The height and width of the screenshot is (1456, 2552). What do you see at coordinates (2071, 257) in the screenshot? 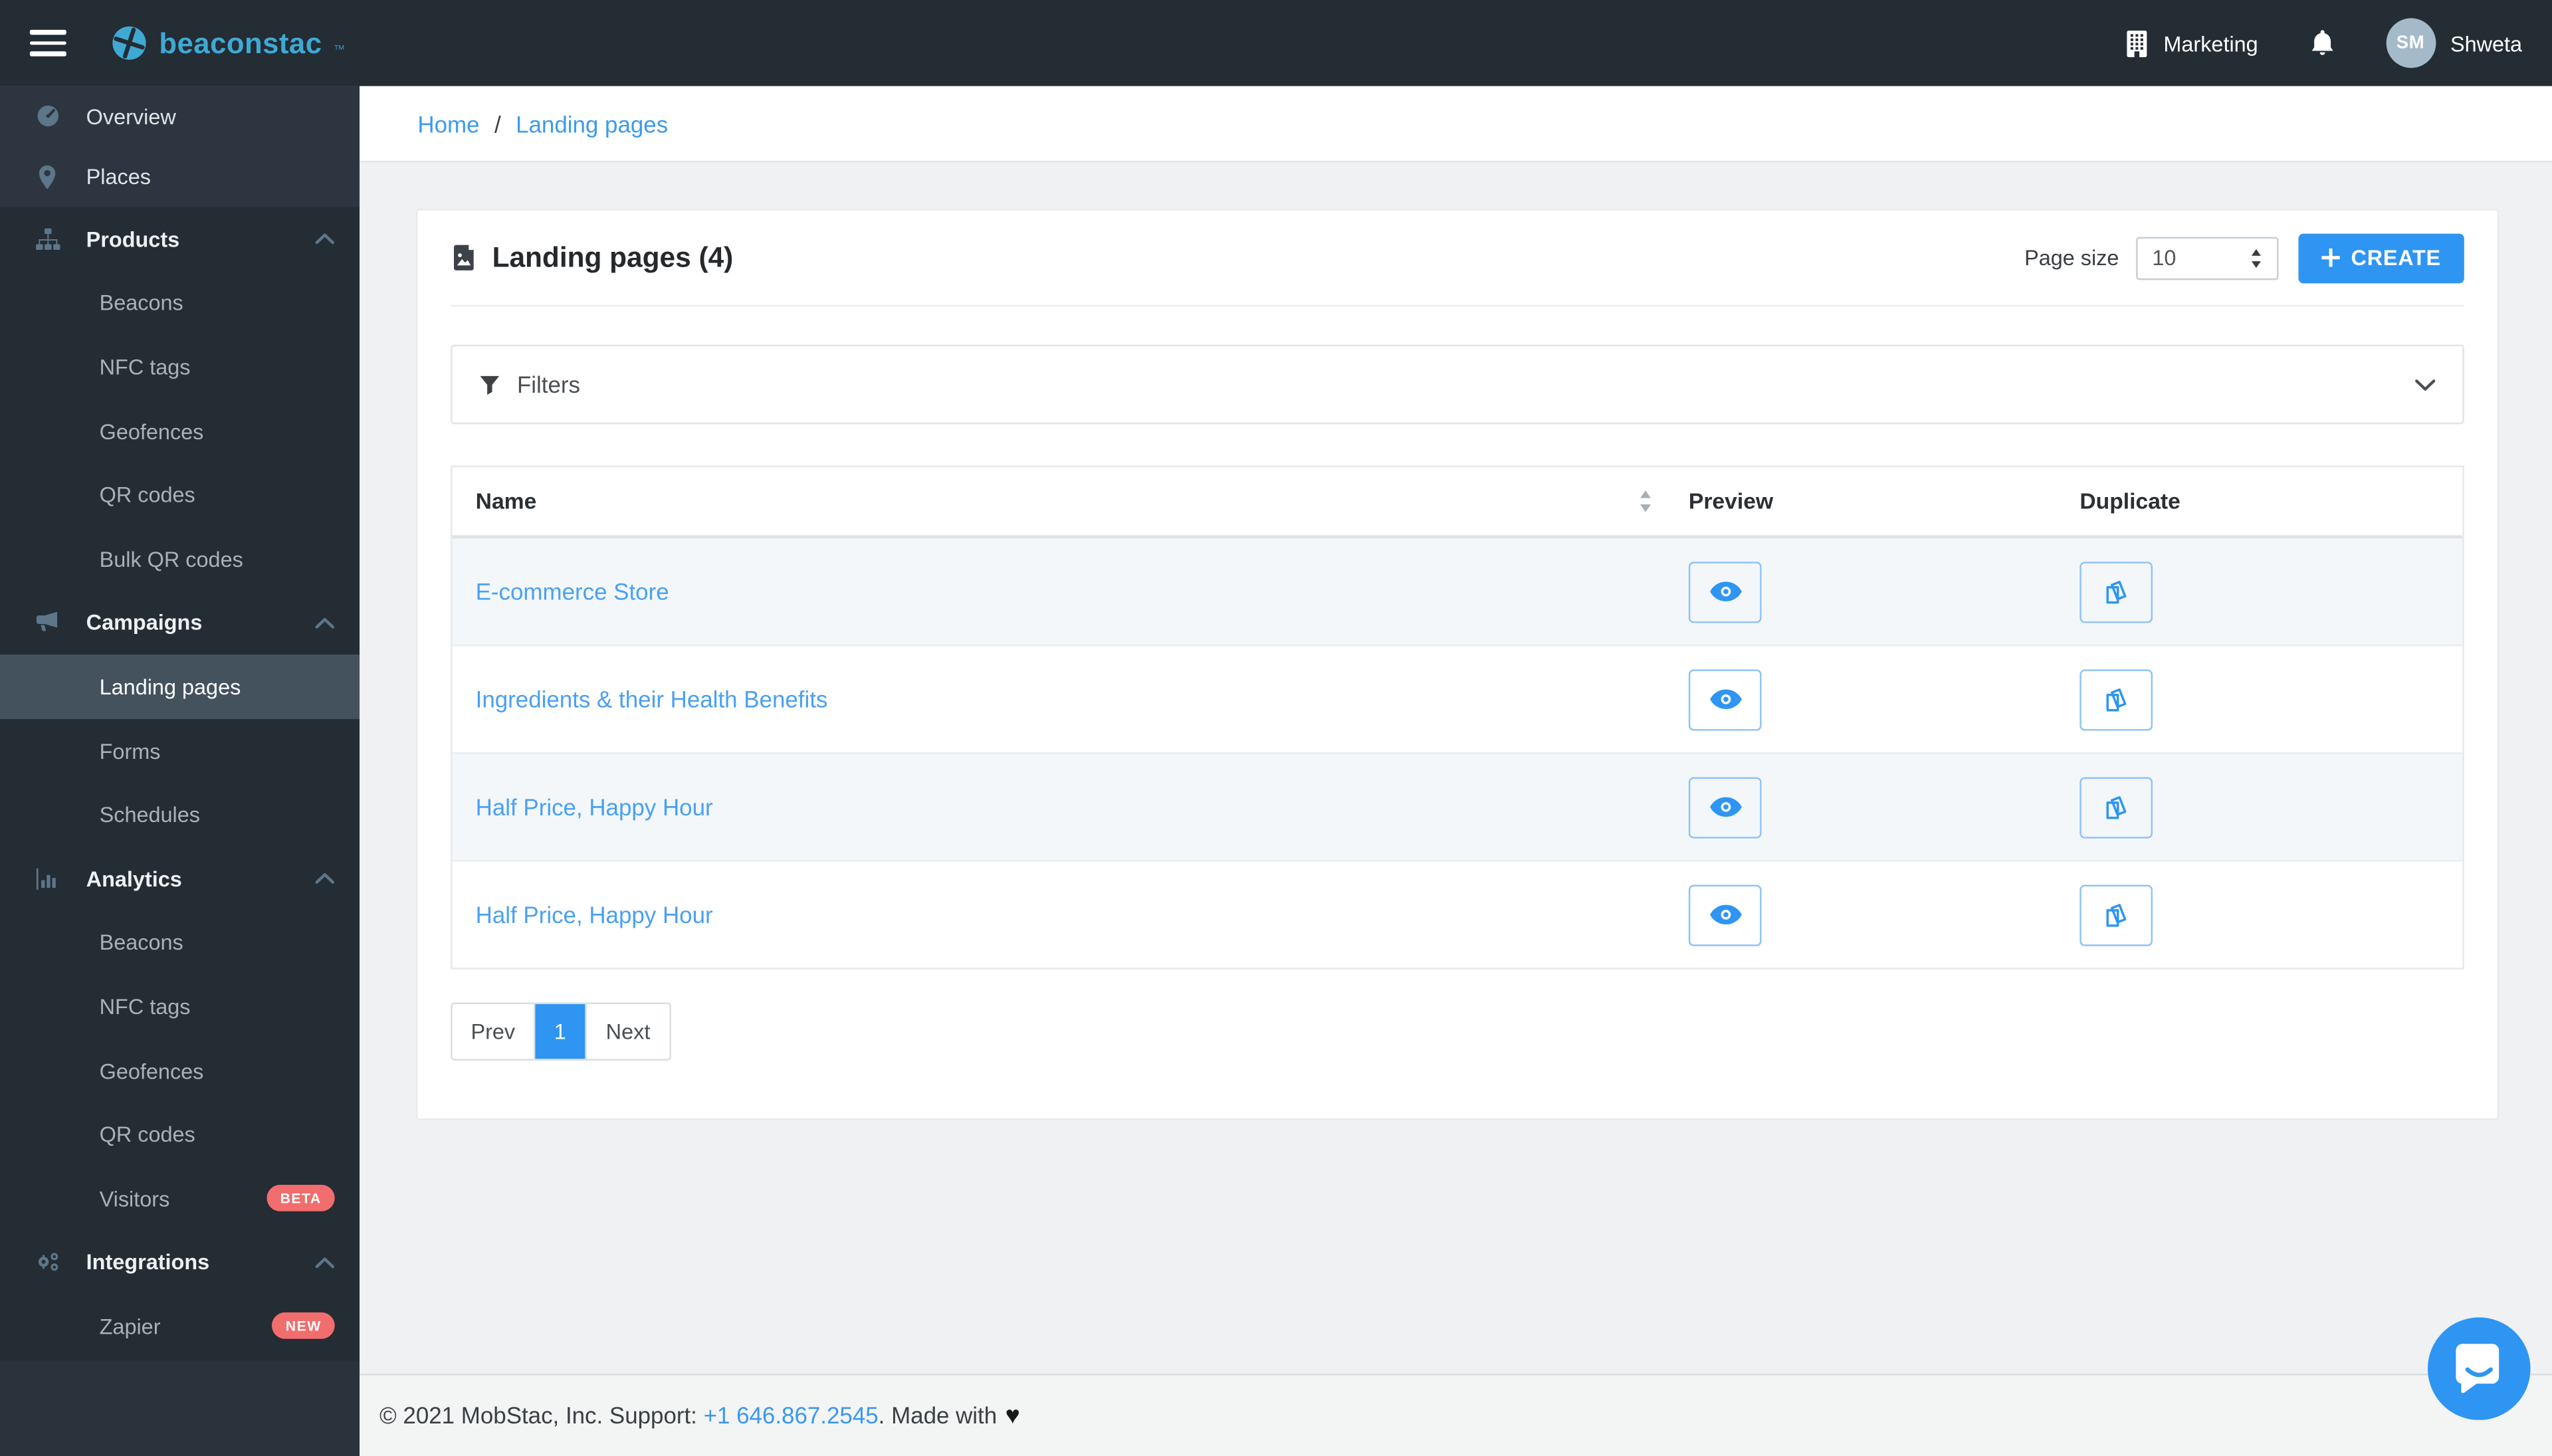
I see `page-size-label: Page size` at bounding box center [2071, 257].